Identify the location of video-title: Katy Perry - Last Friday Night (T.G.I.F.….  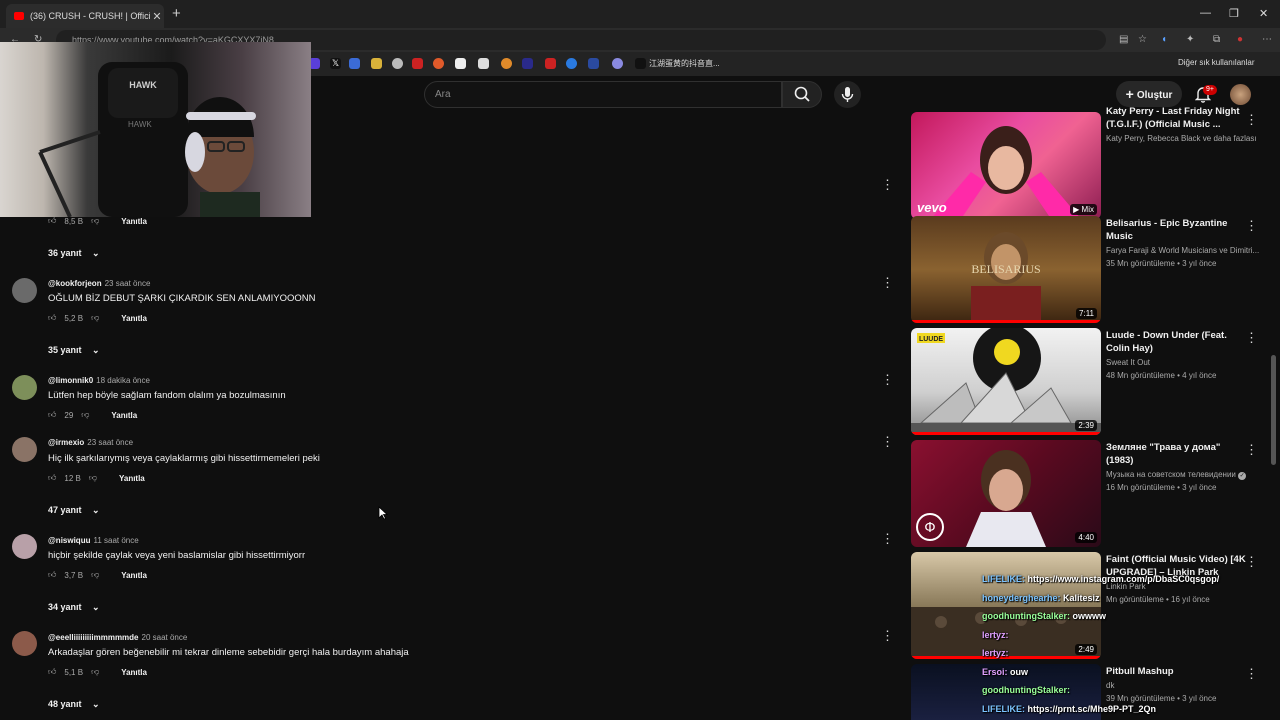
(1176, 118).